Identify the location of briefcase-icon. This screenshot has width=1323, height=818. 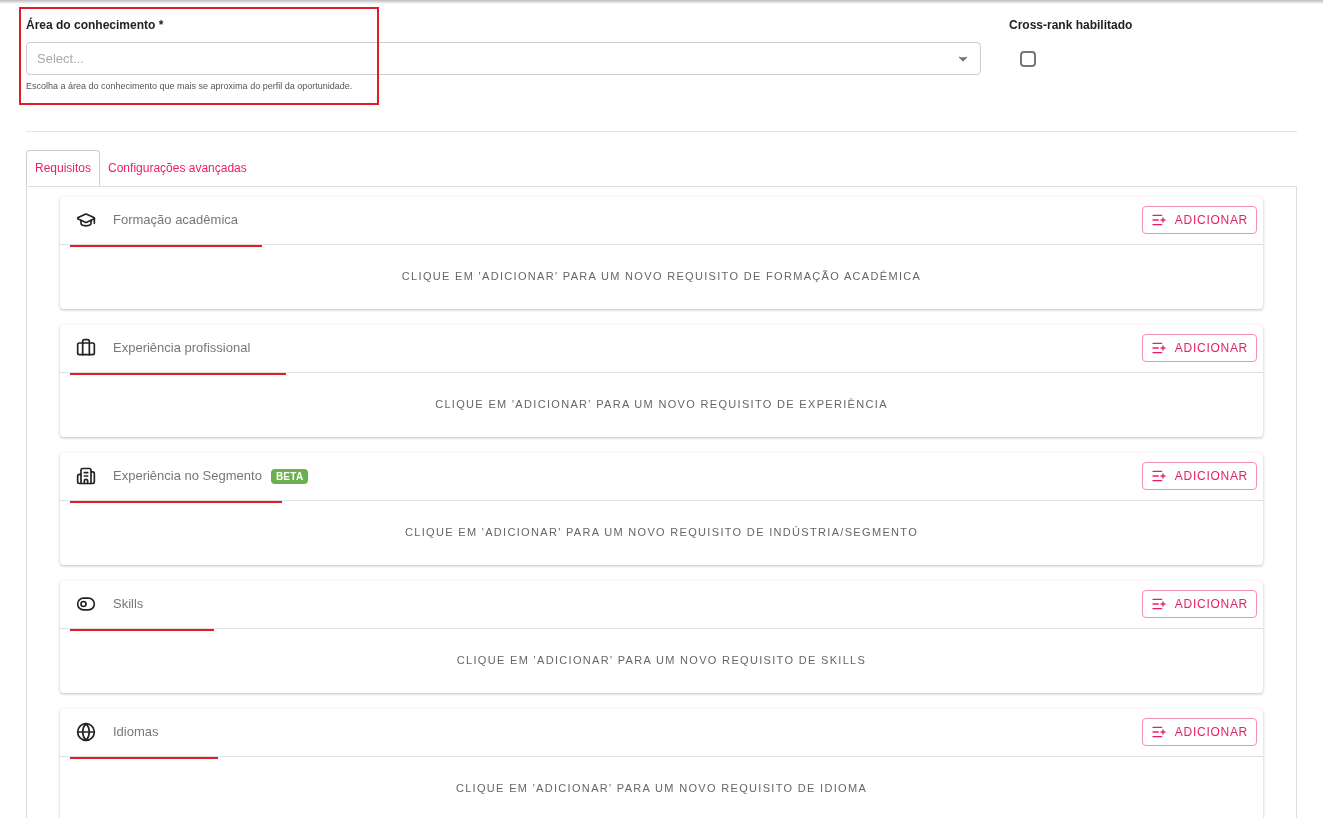
(86, 348).